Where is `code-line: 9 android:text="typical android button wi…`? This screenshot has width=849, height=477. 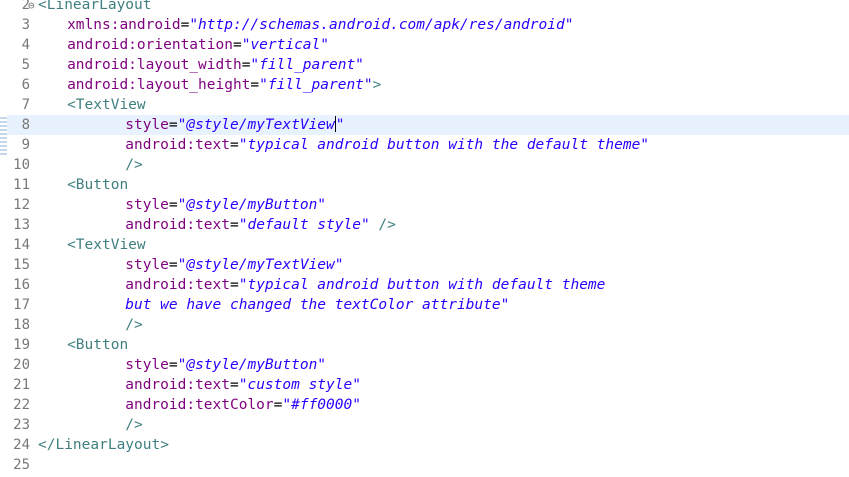 code-line: 9 android:text="typical android button wi… is located at coordinates (424, 145).